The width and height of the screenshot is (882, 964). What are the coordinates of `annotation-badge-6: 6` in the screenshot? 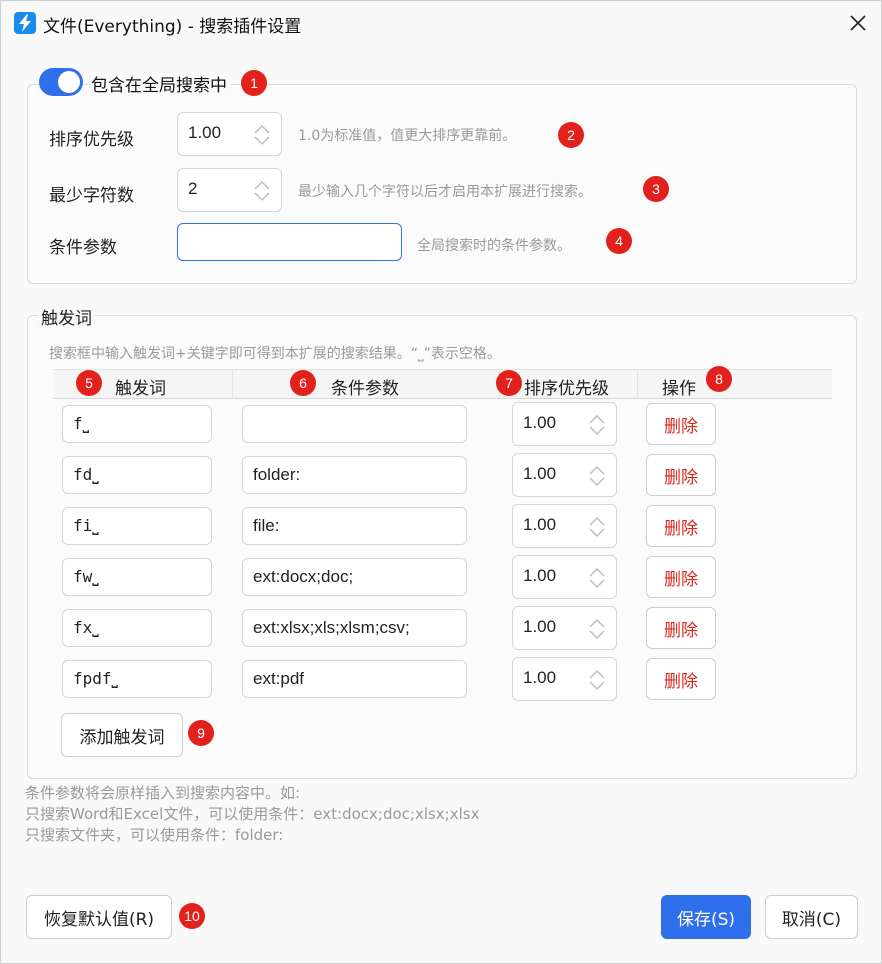 It's located at (303, 383).